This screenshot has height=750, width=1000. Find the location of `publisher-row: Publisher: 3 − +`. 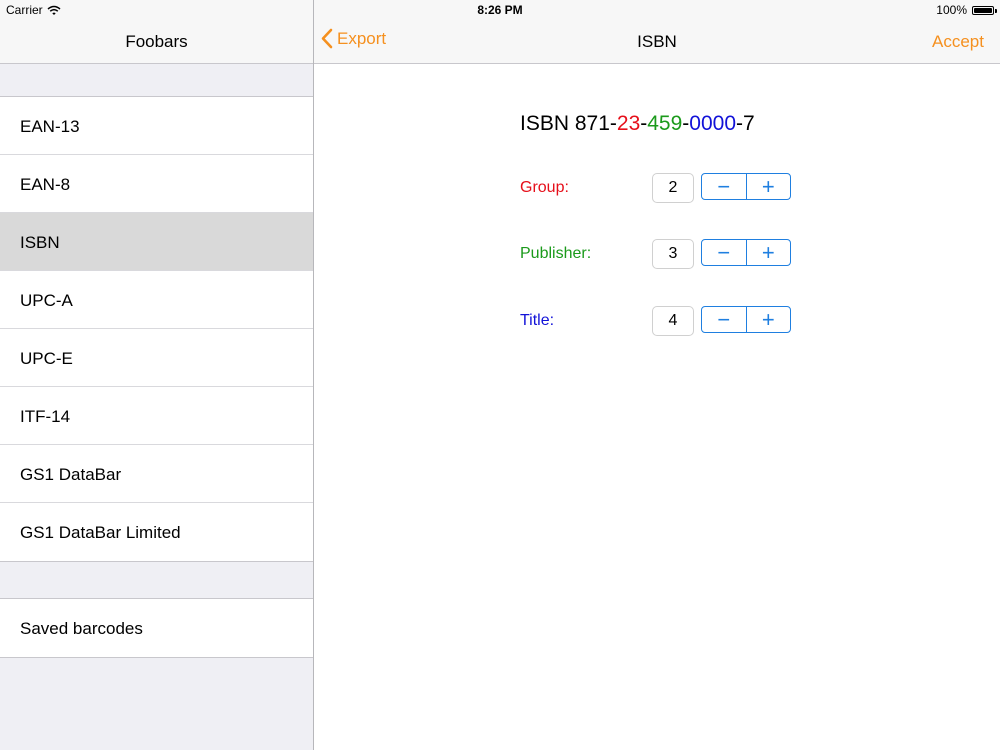

publisher-row: Publisher: 3 − + is located at coordinates (670, 253).